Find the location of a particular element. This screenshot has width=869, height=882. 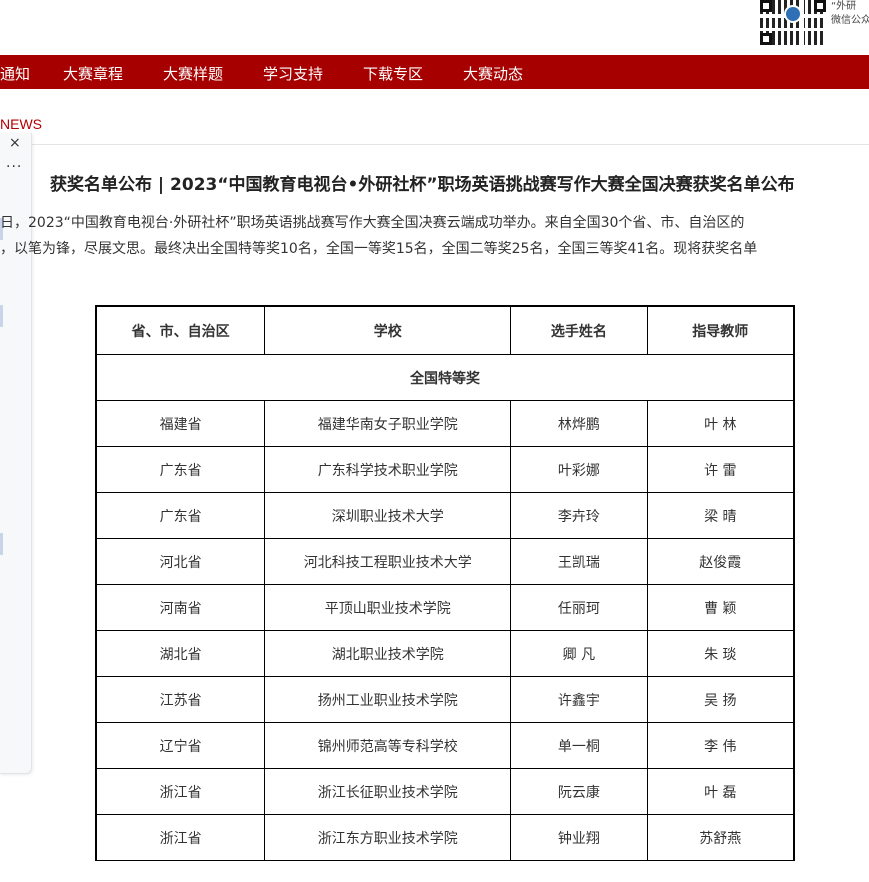

cell-contestant: 林烨鹏 is located at coordinates (579, 423).